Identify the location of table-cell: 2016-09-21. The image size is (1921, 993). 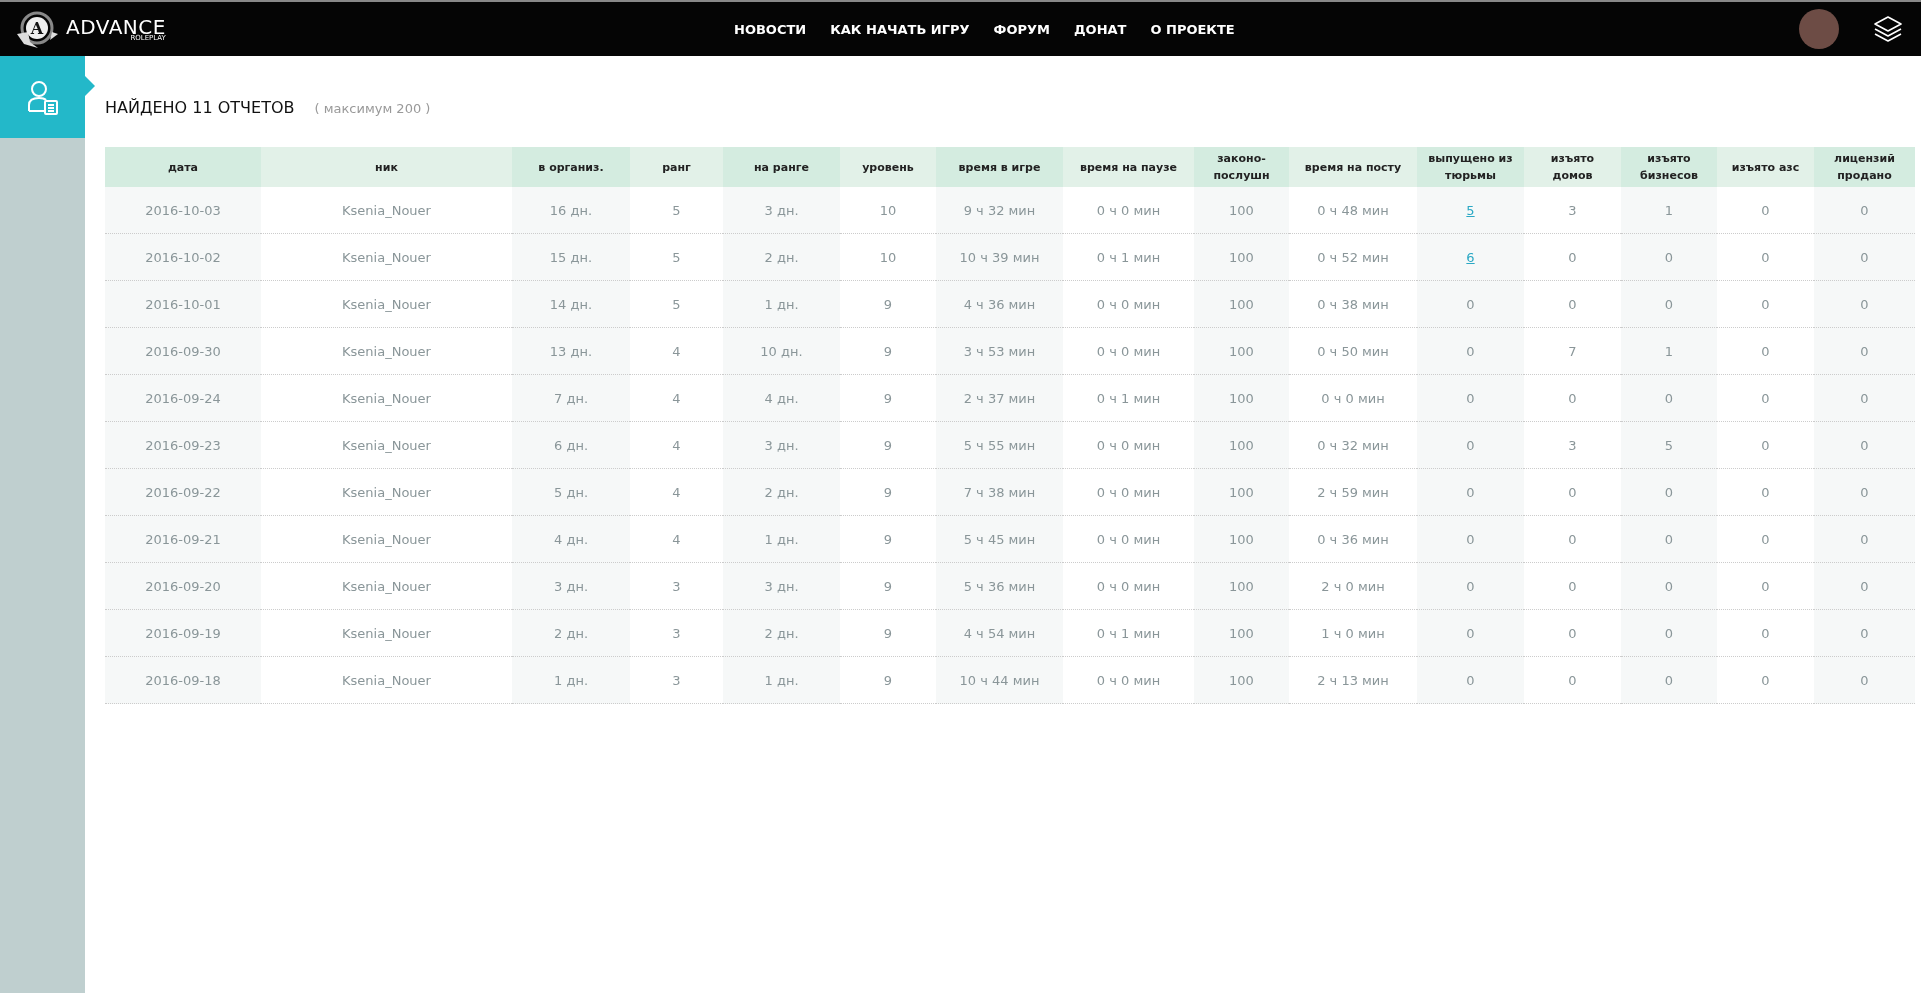
(183, 539).